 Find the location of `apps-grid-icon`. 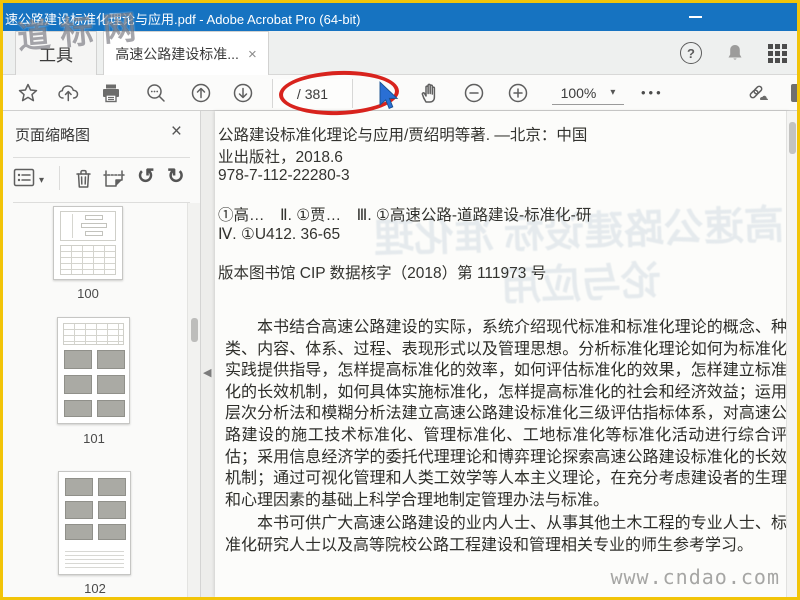

apps-grid-icon is located at coordinates (777, 53).